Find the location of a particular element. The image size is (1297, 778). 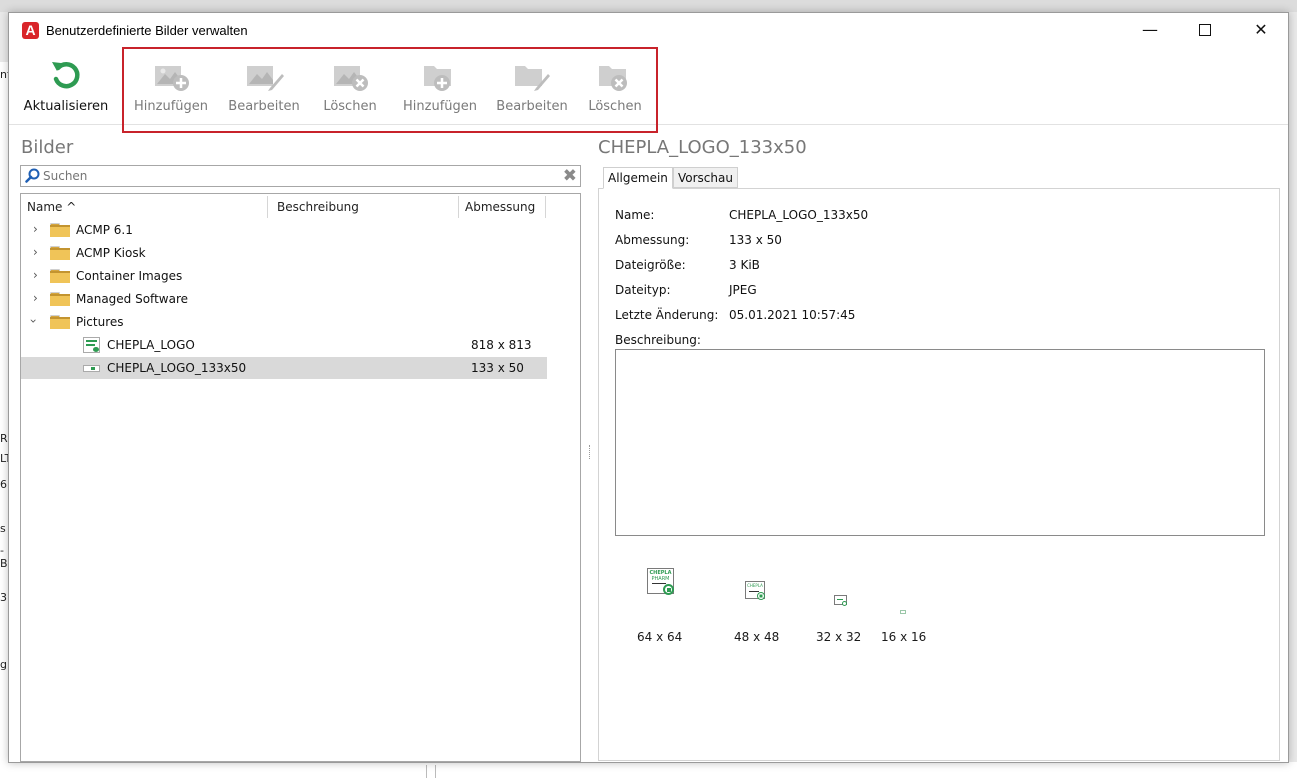

column-header-name: Name ^ is located at coordinates (51, 207).